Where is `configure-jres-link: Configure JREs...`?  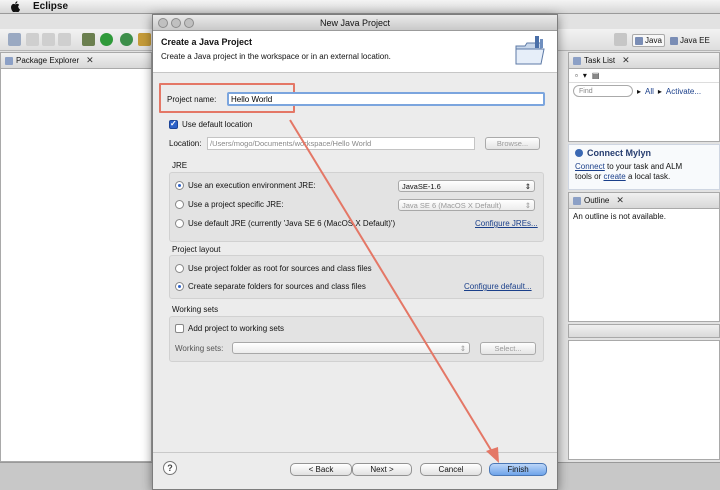
configure-jres-link: Configure JREs... is located at coordinates (506, 223).